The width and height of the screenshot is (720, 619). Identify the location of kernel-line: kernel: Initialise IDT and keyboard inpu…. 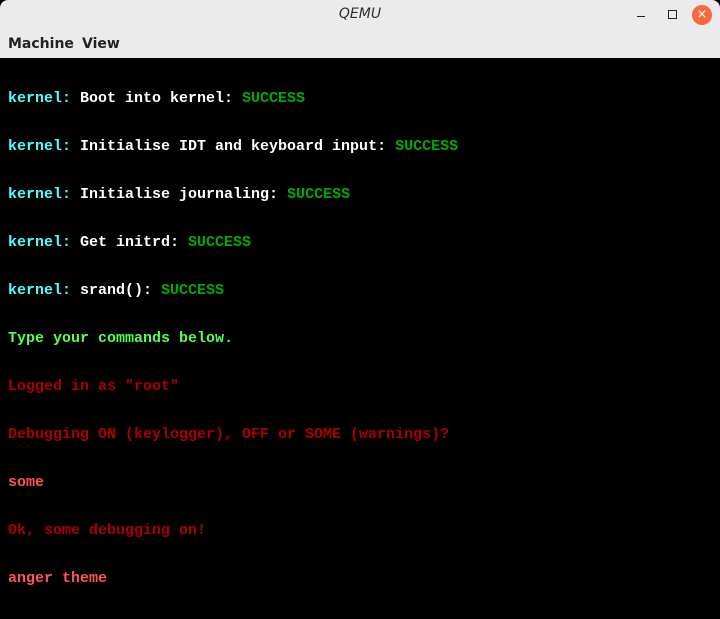
(233, 147).